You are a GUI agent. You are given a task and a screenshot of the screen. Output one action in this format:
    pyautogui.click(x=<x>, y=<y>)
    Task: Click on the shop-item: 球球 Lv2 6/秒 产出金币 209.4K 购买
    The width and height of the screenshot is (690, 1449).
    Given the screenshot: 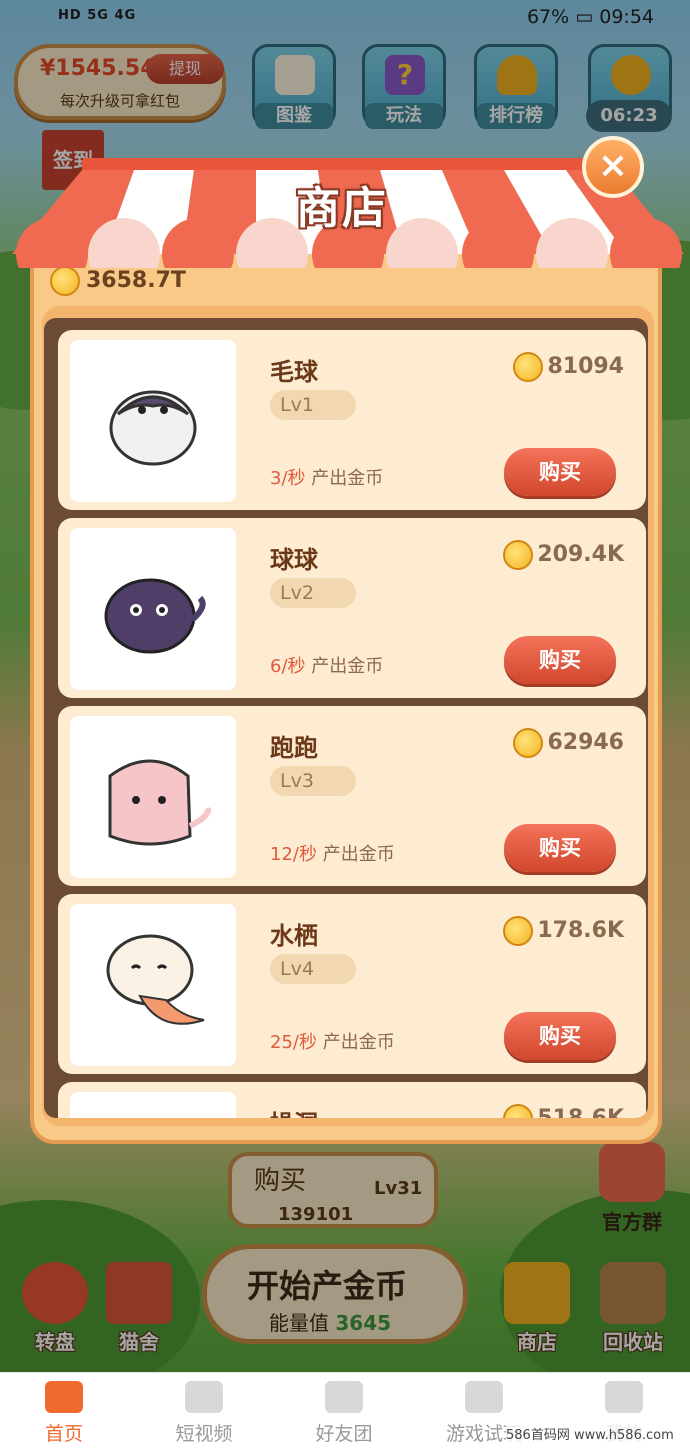 What is the action you would take?
    pyautogui.click(x=352, y=608)
    